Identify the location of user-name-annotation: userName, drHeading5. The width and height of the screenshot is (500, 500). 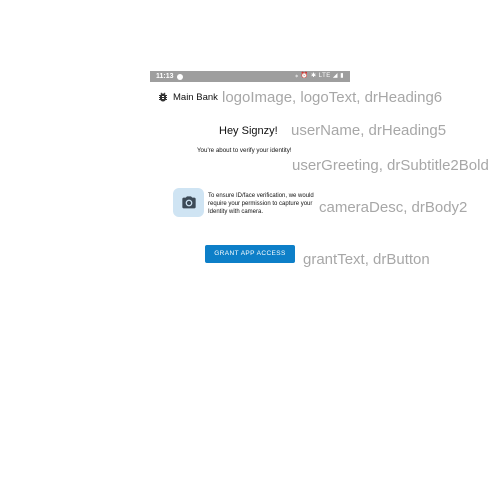
(369, 130).